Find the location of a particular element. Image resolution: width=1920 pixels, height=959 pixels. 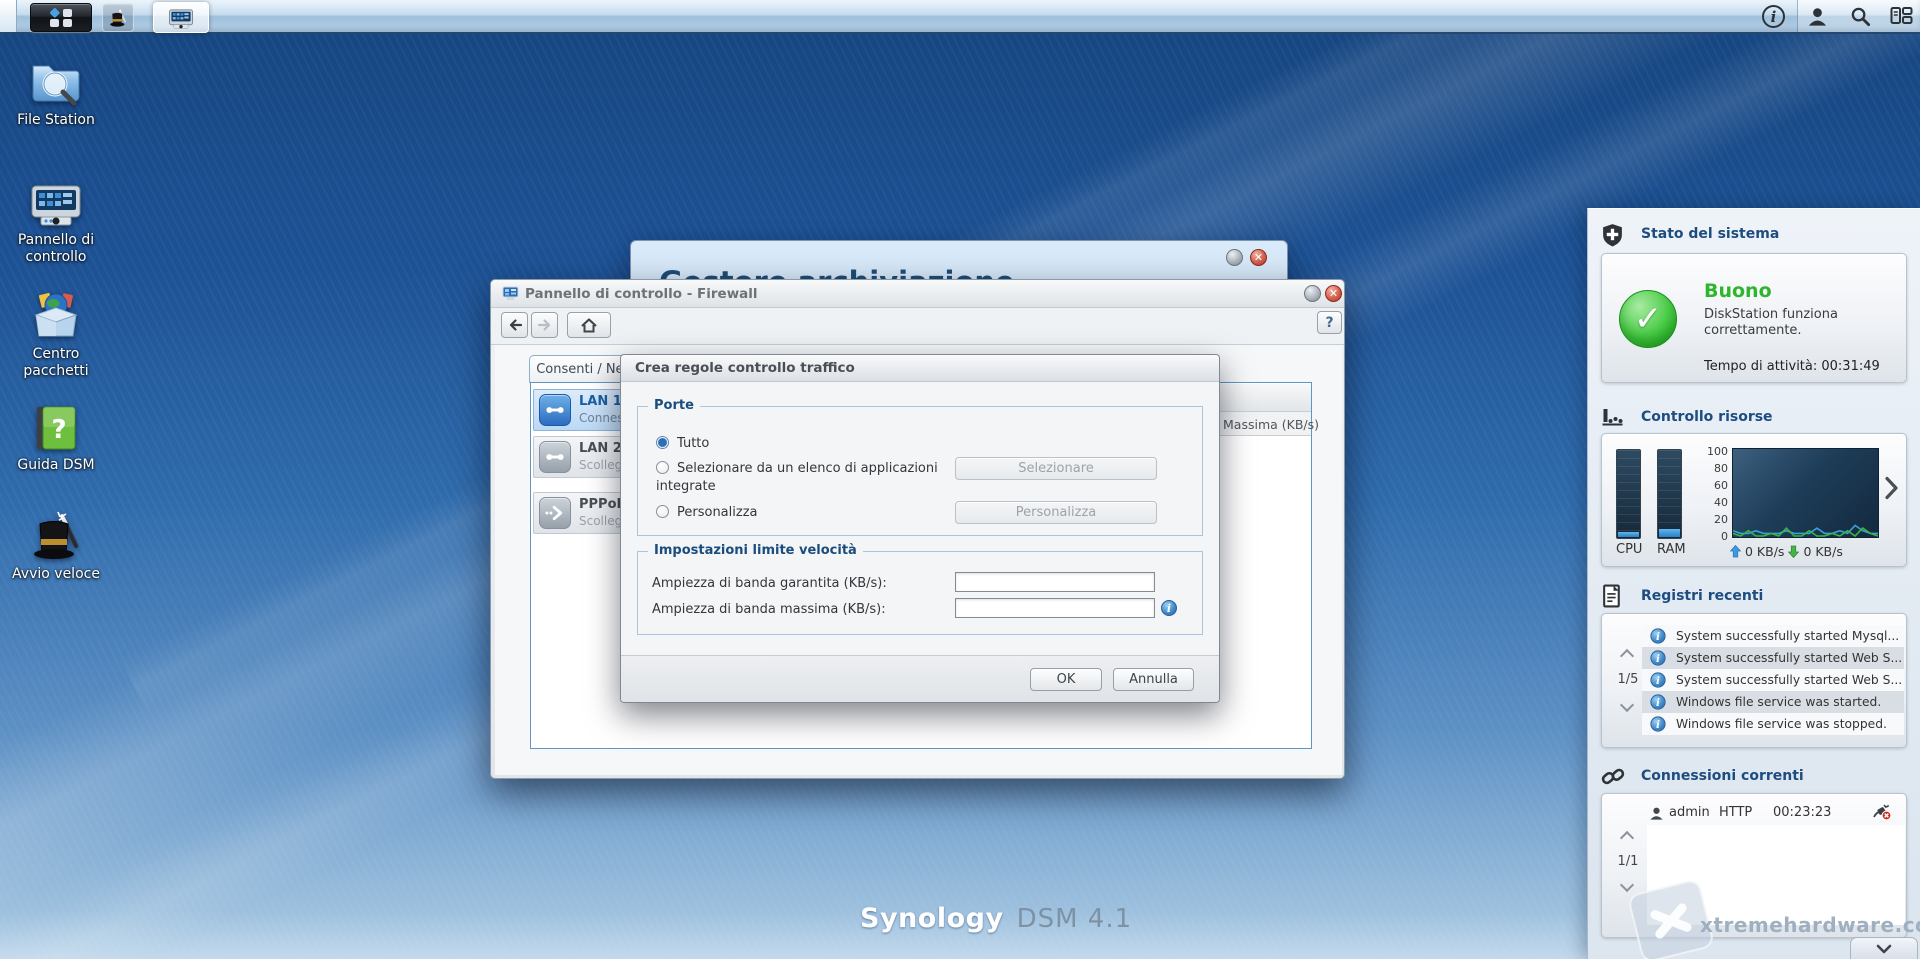

logs-page-up is located at coordinates (1627, 654).